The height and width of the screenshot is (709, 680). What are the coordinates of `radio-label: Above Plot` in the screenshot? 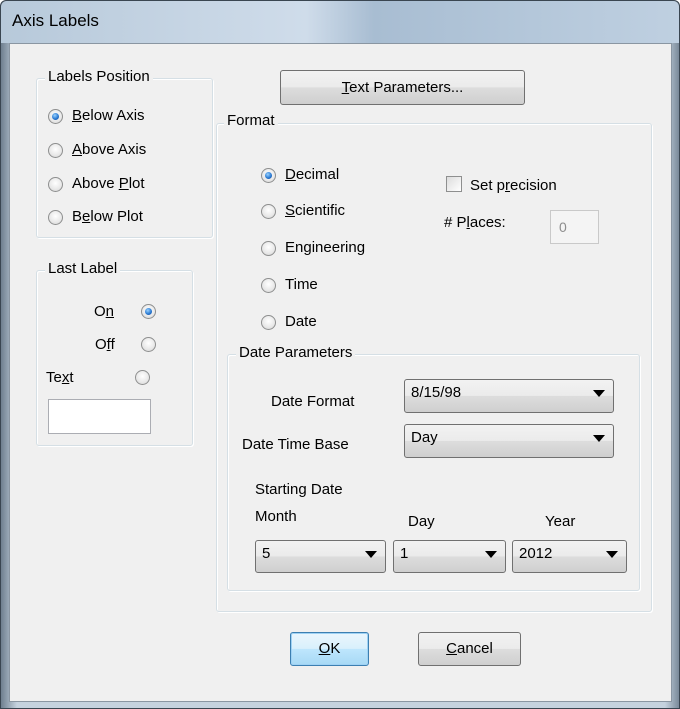 It's located at (108, 183).